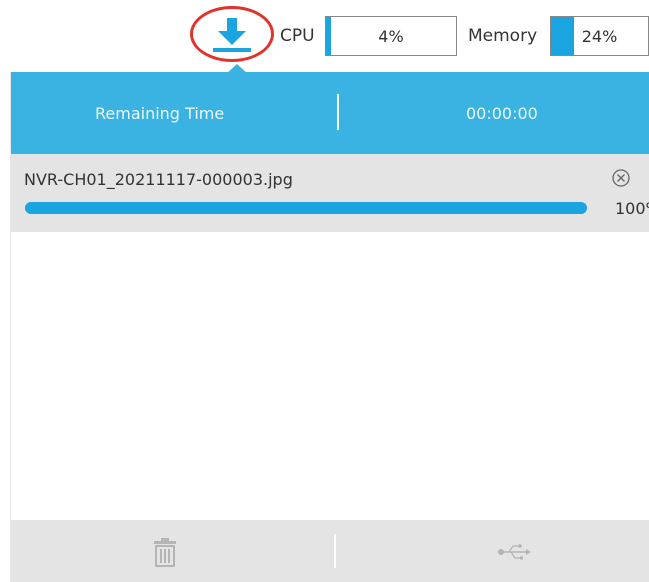  I want to click on download-progress-bar, so click(306, 208).